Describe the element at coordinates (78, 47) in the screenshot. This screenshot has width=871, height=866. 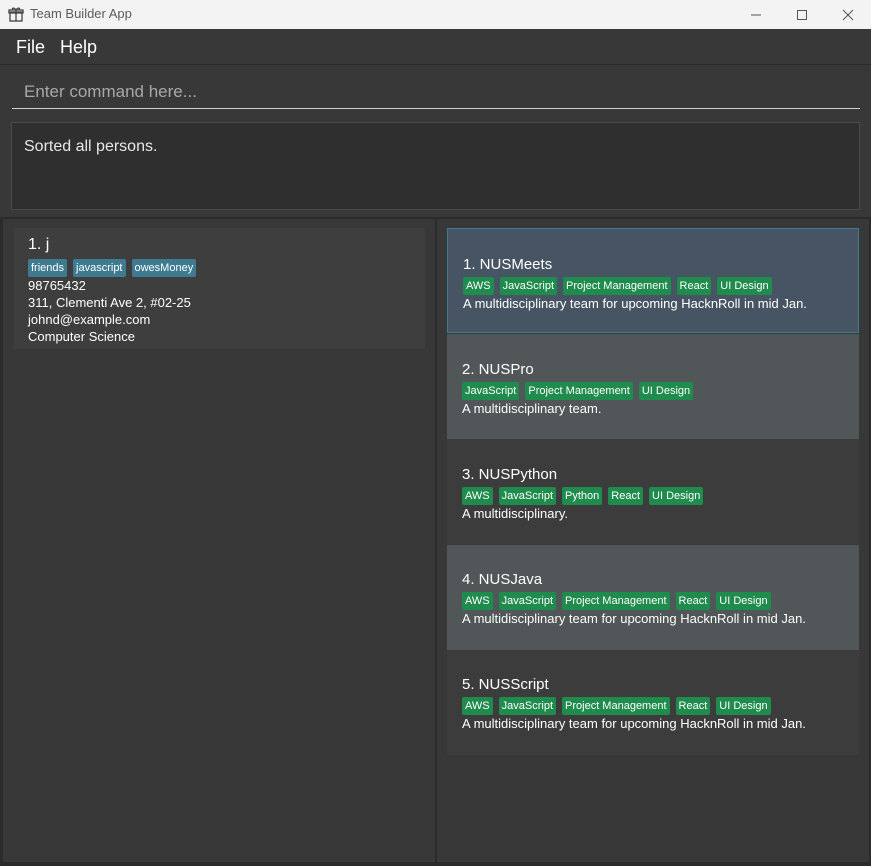
I see `menu-help: Help` at that location.